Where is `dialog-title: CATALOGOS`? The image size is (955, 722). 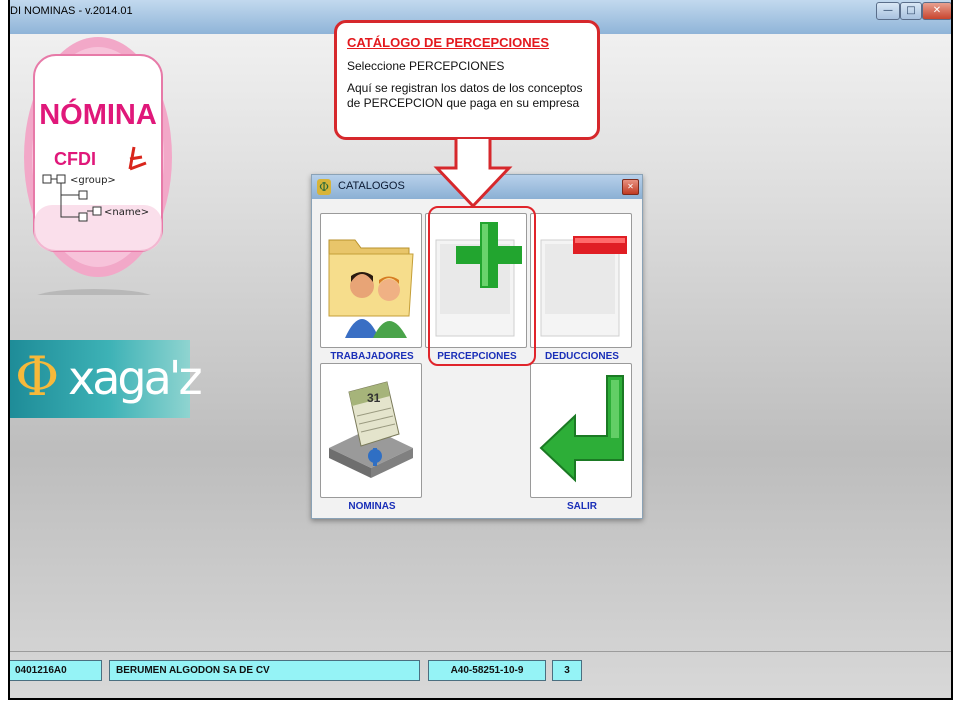
dialog-title: CATALOGOS is located at coordinates (371, 186).